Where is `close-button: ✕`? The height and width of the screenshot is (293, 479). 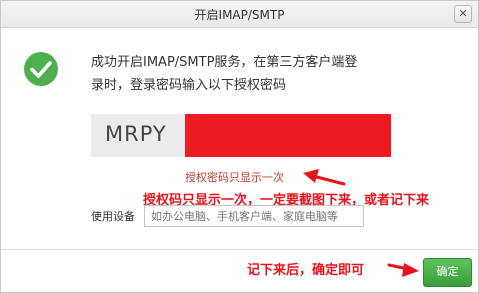 close-button: ✕ is located at coordinates (463, 14).